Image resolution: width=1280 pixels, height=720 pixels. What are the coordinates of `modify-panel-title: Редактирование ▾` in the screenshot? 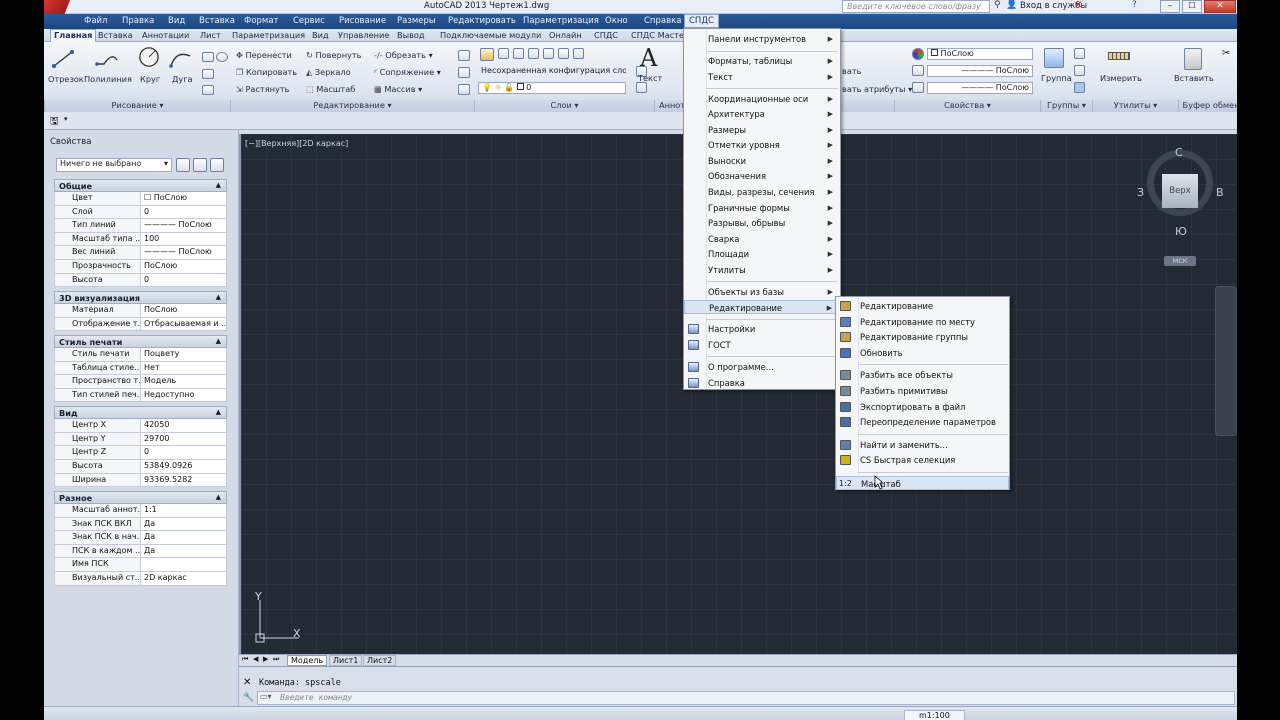 It's located at (352, 106).